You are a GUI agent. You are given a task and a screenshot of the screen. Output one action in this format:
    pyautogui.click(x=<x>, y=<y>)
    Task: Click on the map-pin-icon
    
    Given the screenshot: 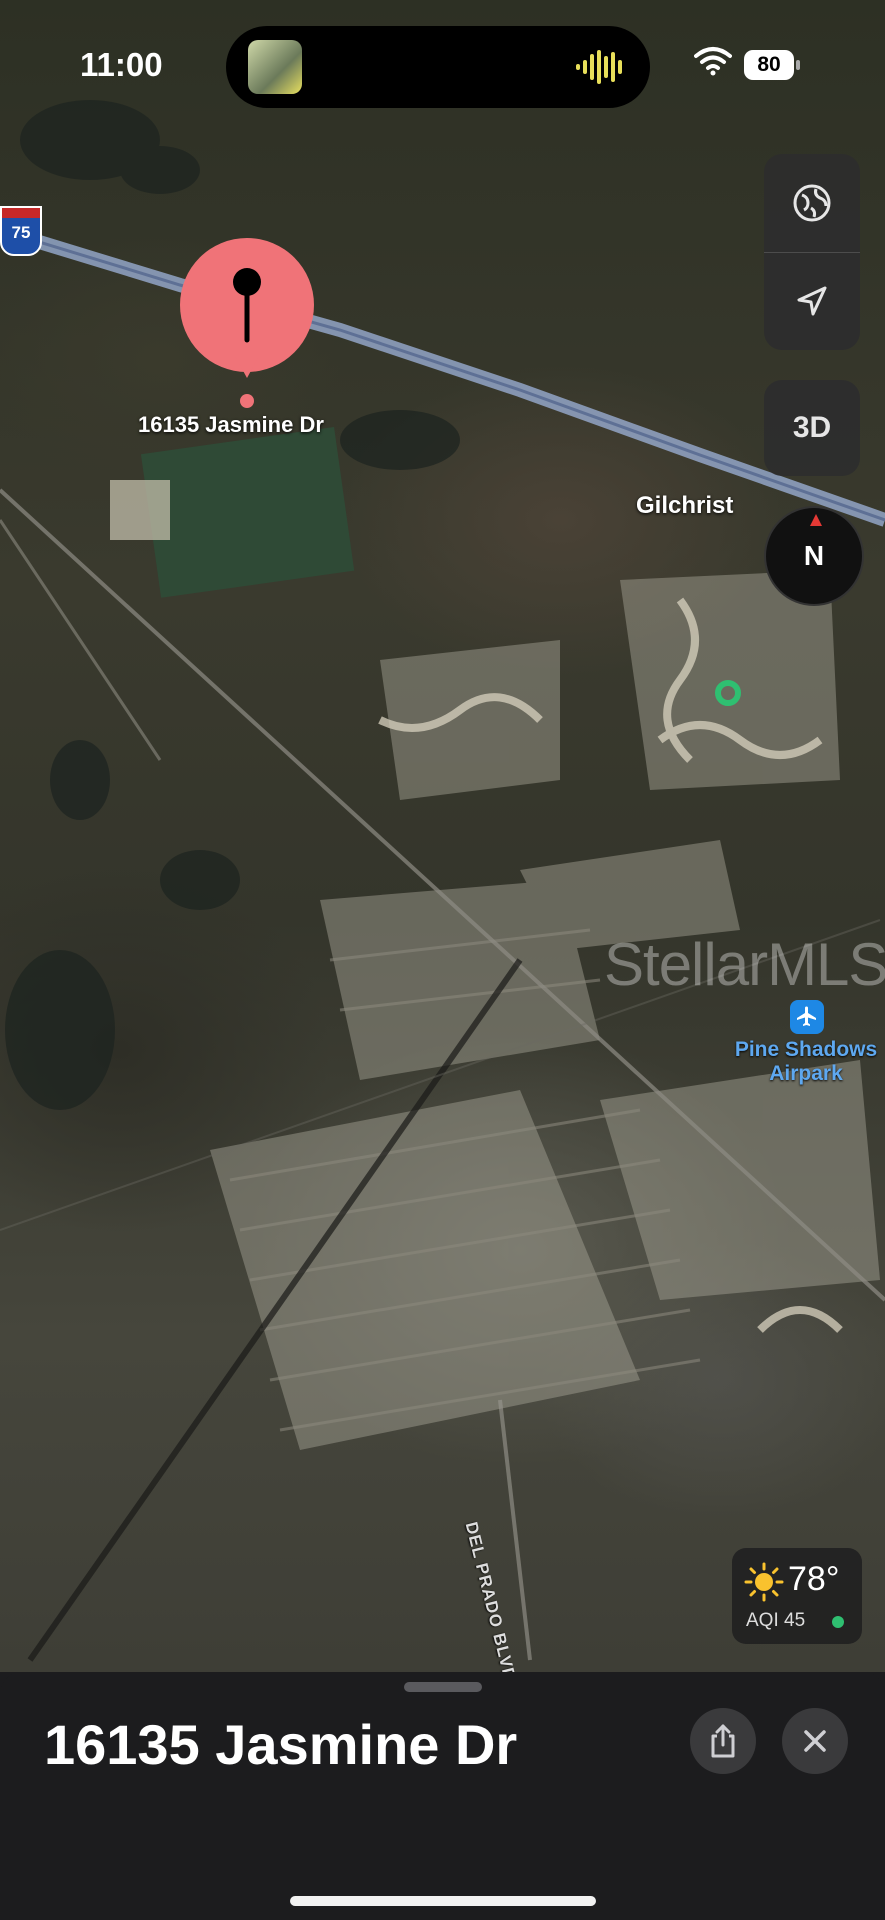 What is the action you would take?
    pyautogui.click(x=247, y=305)
    